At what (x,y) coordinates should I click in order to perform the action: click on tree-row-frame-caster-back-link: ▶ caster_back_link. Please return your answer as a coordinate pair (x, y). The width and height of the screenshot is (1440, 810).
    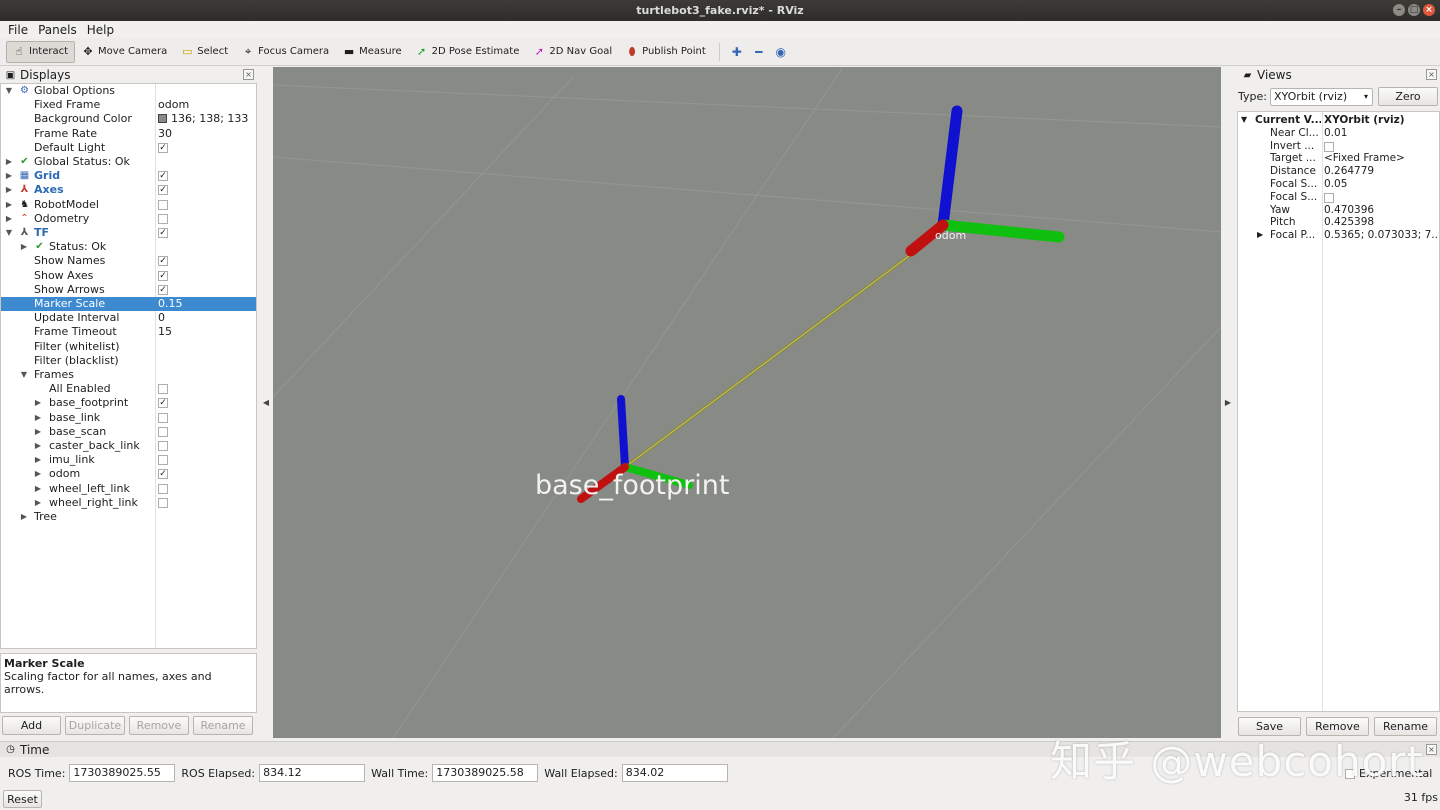
    Looking at the image, I should click on (128, 446).